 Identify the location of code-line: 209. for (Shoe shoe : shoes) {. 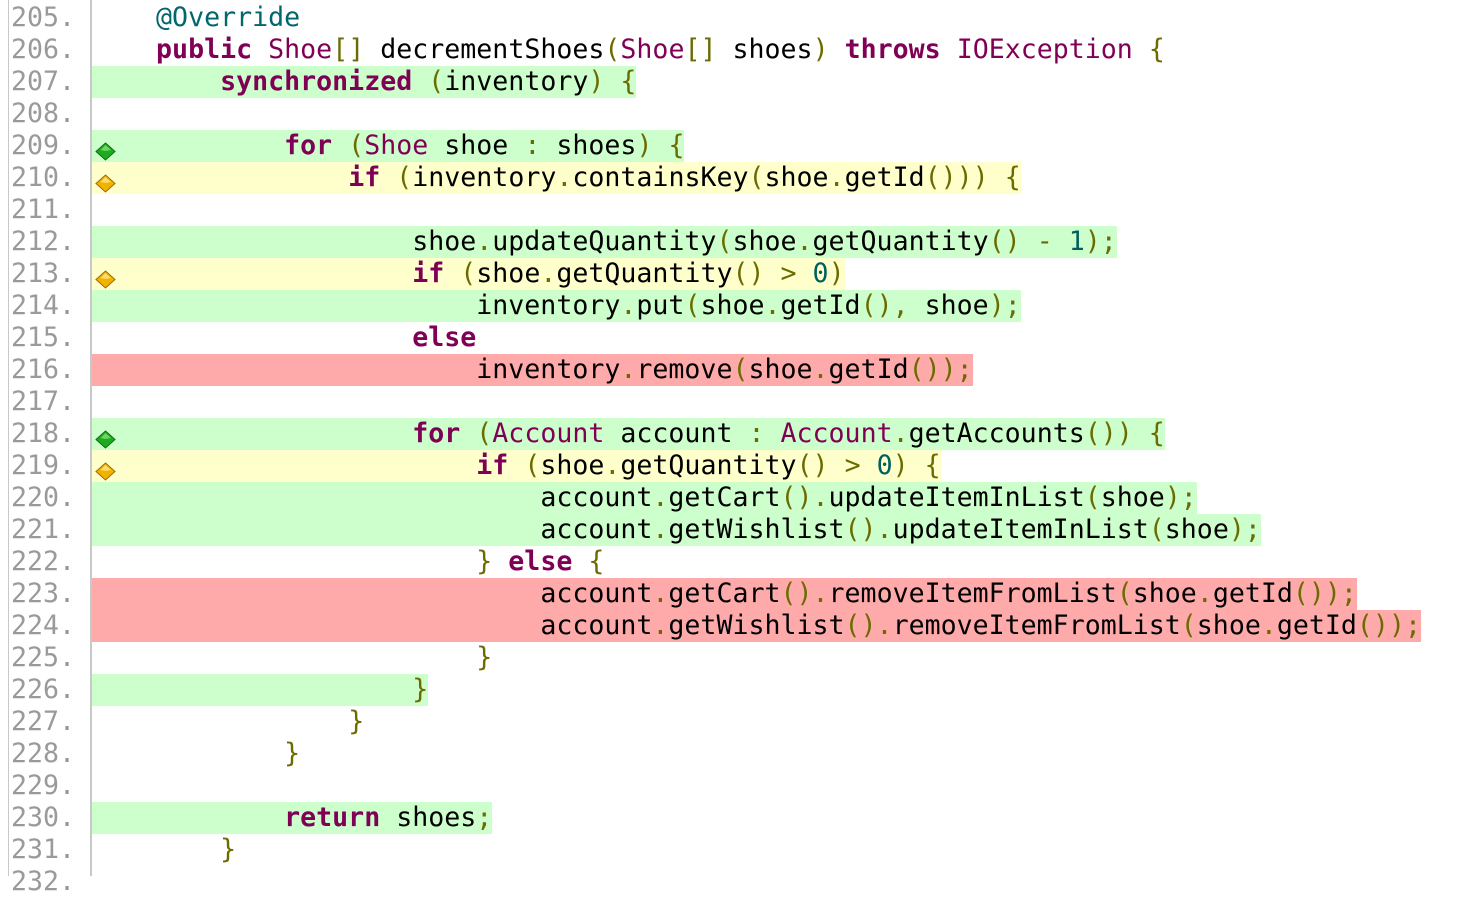
(729, 146).